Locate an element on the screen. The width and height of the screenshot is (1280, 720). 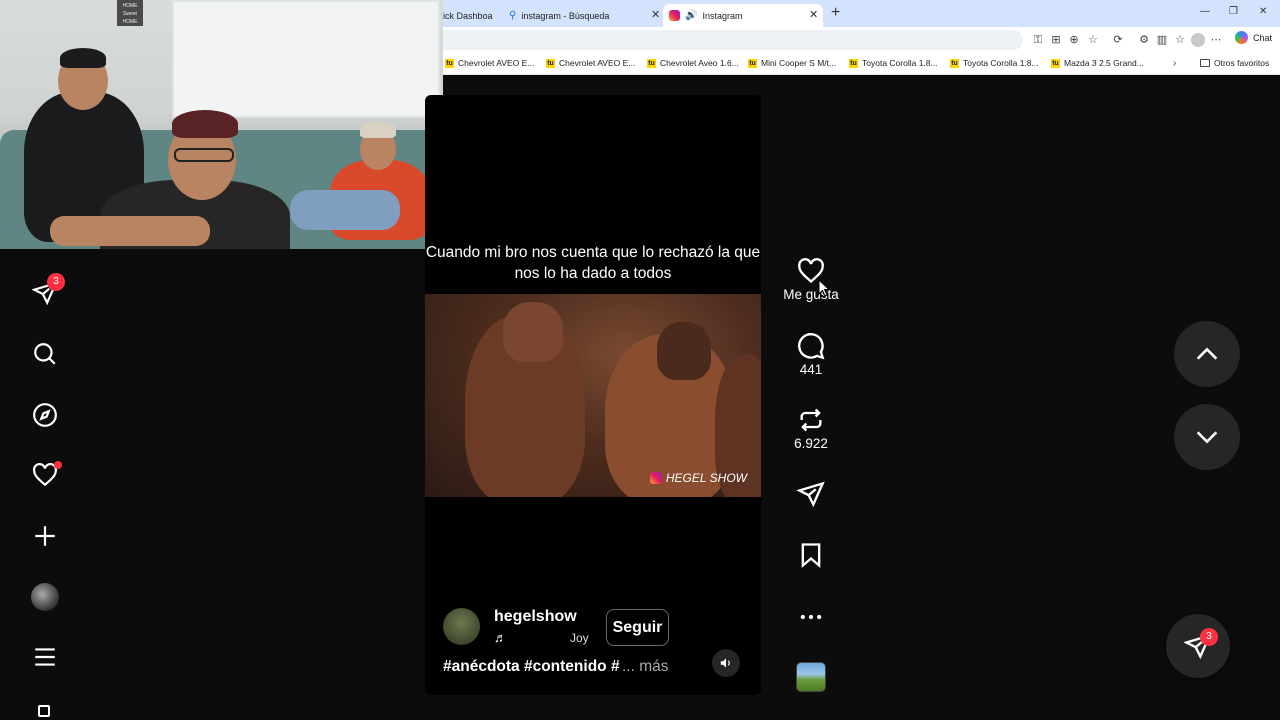
refresh-icon: ⟳ is located at coordinates (1118, 40).